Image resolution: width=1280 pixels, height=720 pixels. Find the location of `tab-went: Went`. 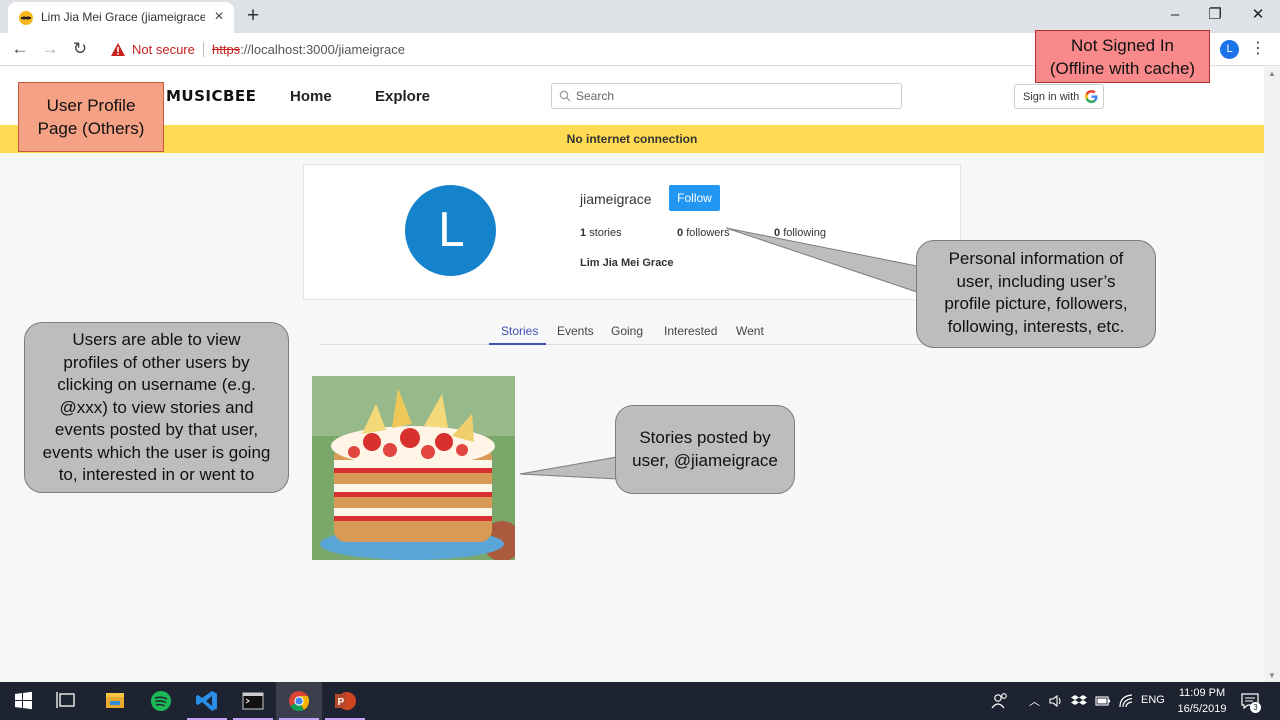

tab-went: Went is located at coordinates (750, 331).